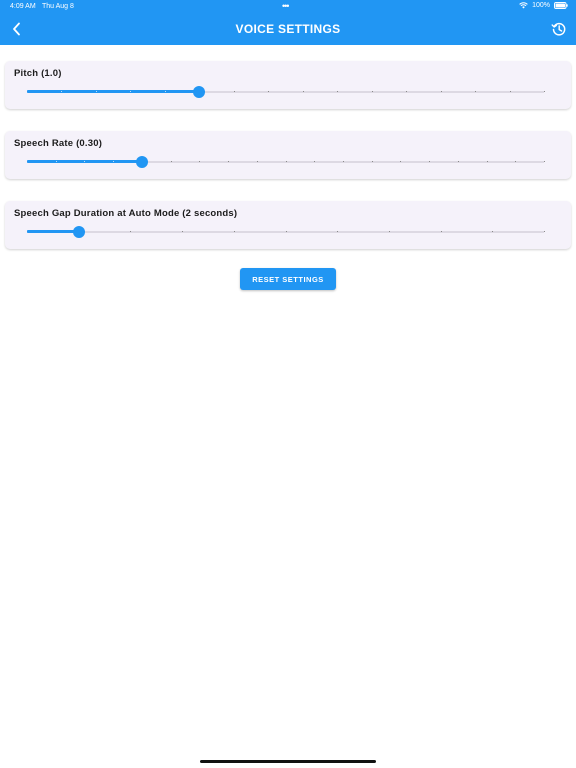 This screenshot has height=768, width=576. Describe the element at coordinates (286, 92) in the screenshot. I see `pitch-slider` at that location.